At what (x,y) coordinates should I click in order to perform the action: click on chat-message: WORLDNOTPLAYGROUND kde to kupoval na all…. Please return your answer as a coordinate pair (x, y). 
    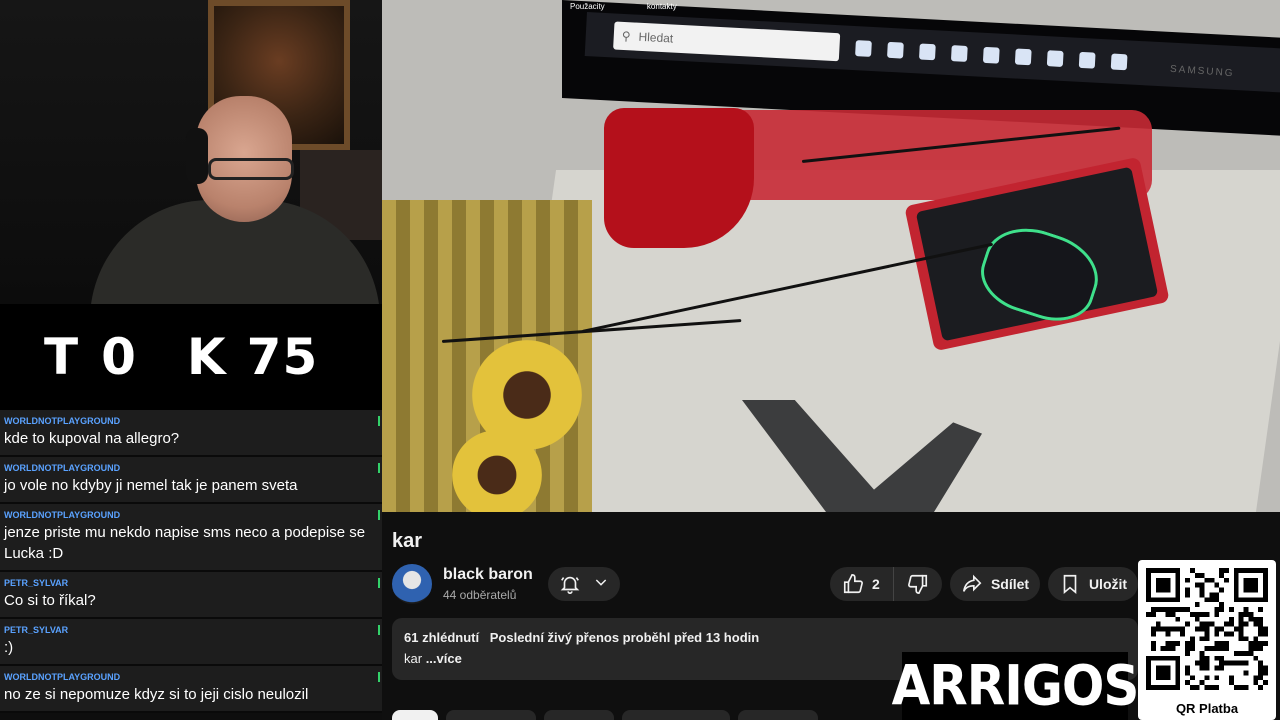
    Looking at the image, I should click on (191, 433).